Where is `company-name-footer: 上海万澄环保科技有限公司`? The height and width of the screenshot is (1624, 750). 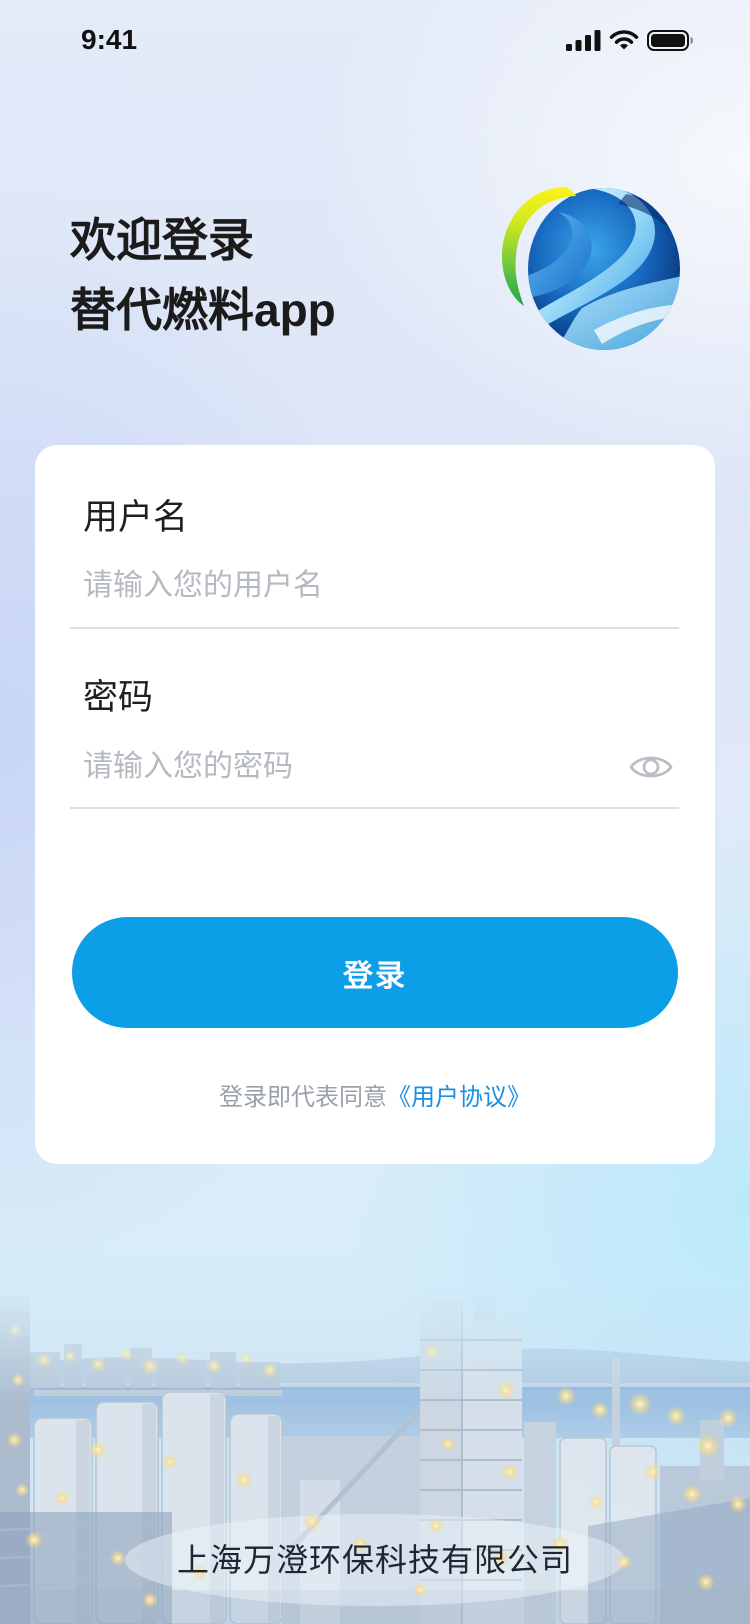 company-name-footer: 上海万澄环保科技有限公司 is located at coordinates (374, 1560).